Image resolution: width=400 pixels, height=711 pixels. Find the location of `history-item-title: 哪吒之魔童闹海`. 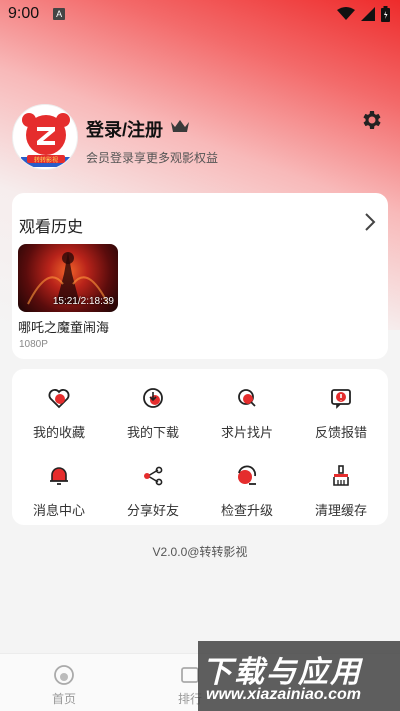

history-item-title: 哪吒之魔童闹海 is located at coordinates (63, 326).